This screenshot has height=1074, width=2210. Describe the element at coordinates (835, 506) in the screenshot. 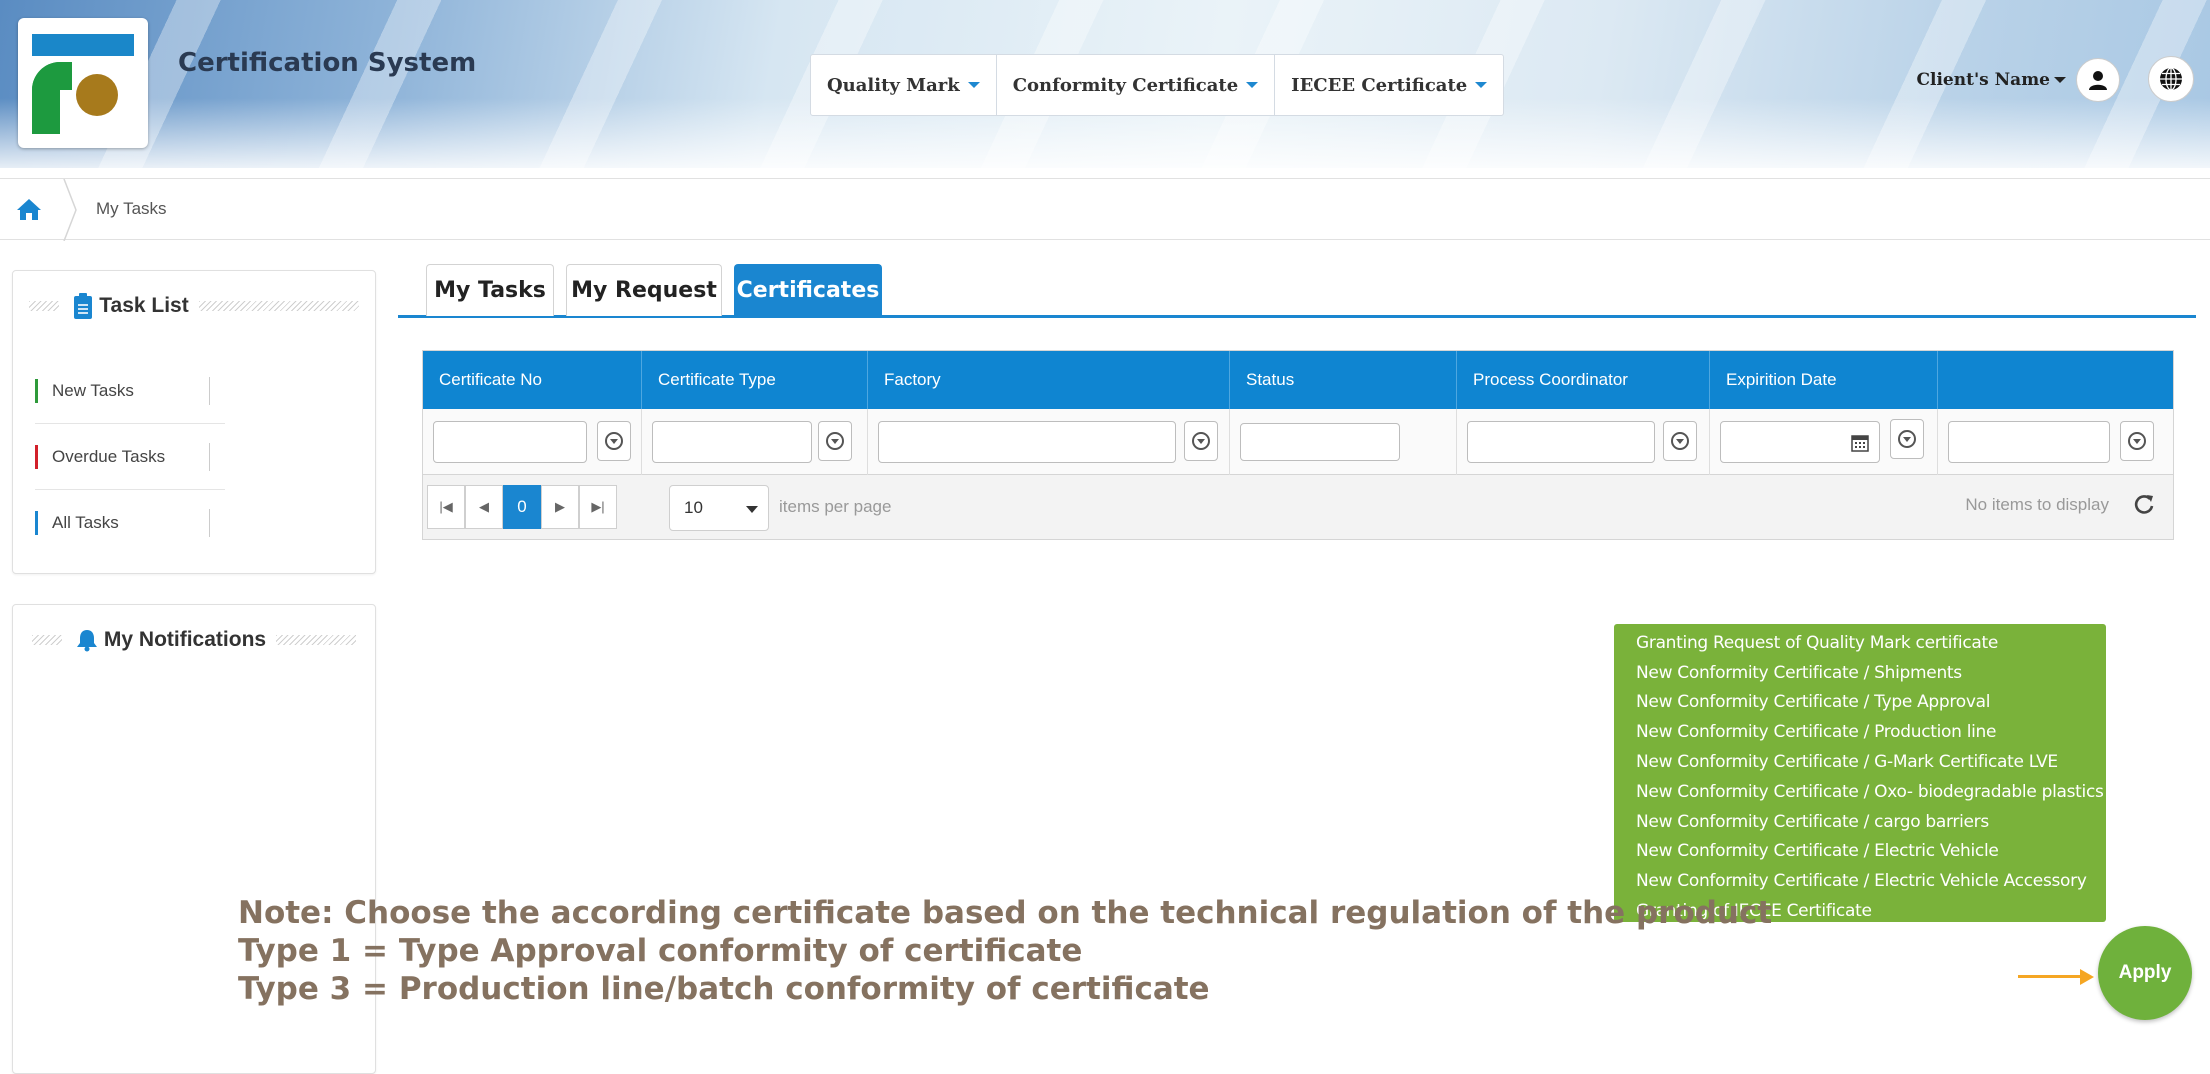

I see `page-size-label: items per page` at that location.